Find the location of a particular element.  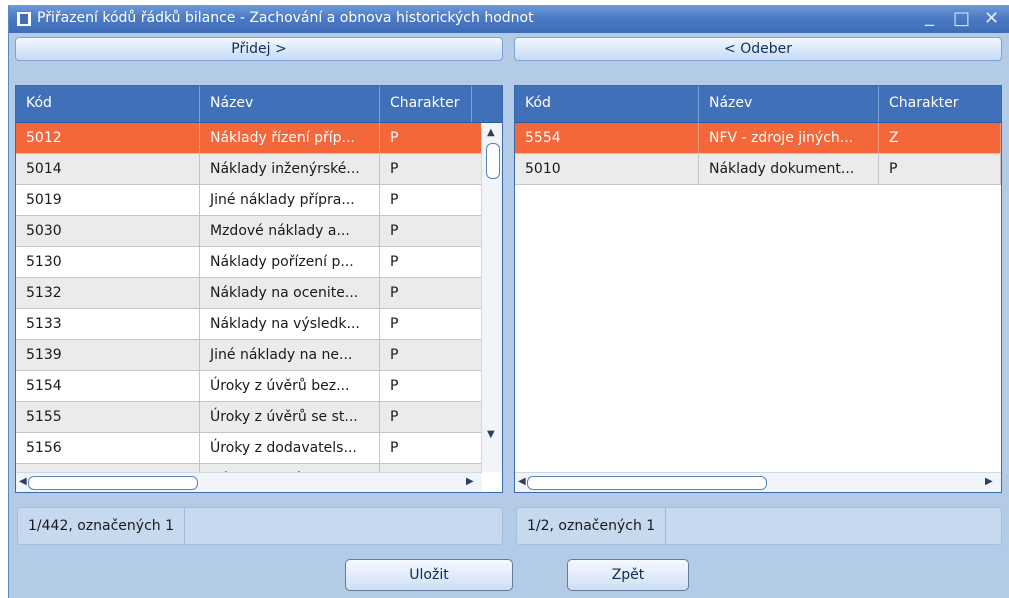

table-row: 5155 Úroky z úvěrů se st... P is located at coordinates (249, 417).